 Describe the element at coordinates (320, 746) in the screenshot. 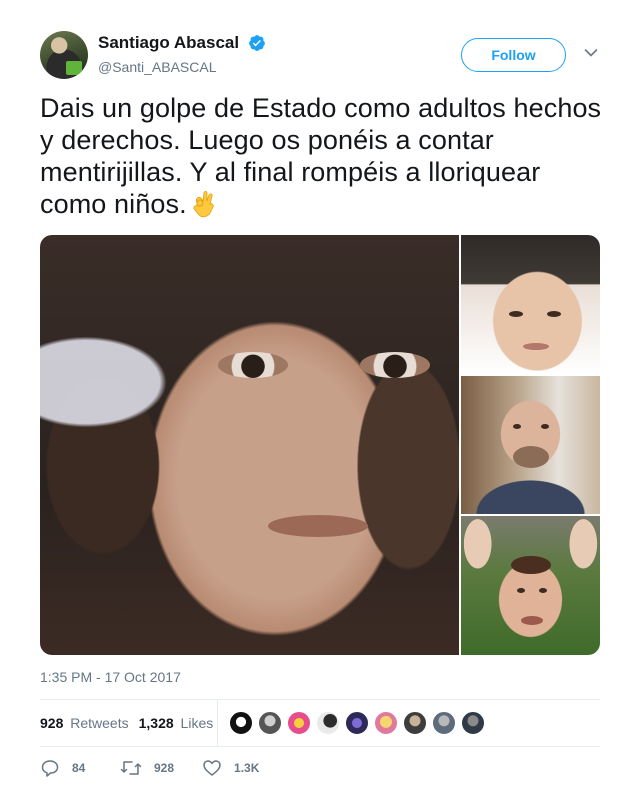

I see `divider` at that location.